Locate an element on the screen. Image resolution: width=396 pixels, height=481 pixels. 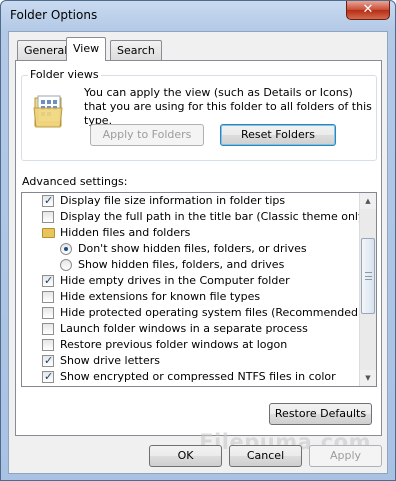
vertical-scrollbar: ▲ ▼ is located at coordinates (367, 289).